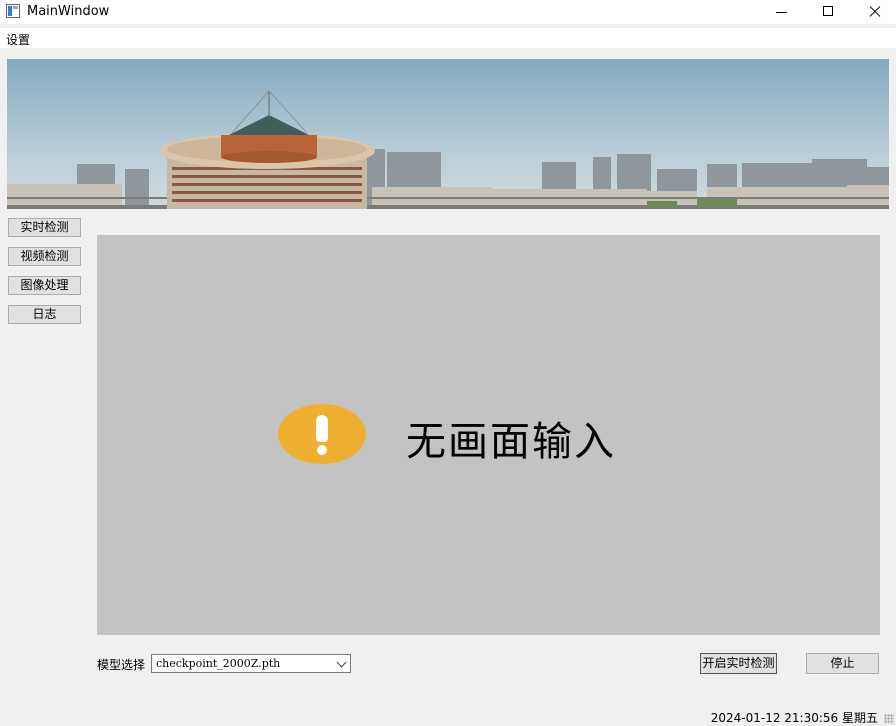  I want to click on warning-icon, so click(322, 434).